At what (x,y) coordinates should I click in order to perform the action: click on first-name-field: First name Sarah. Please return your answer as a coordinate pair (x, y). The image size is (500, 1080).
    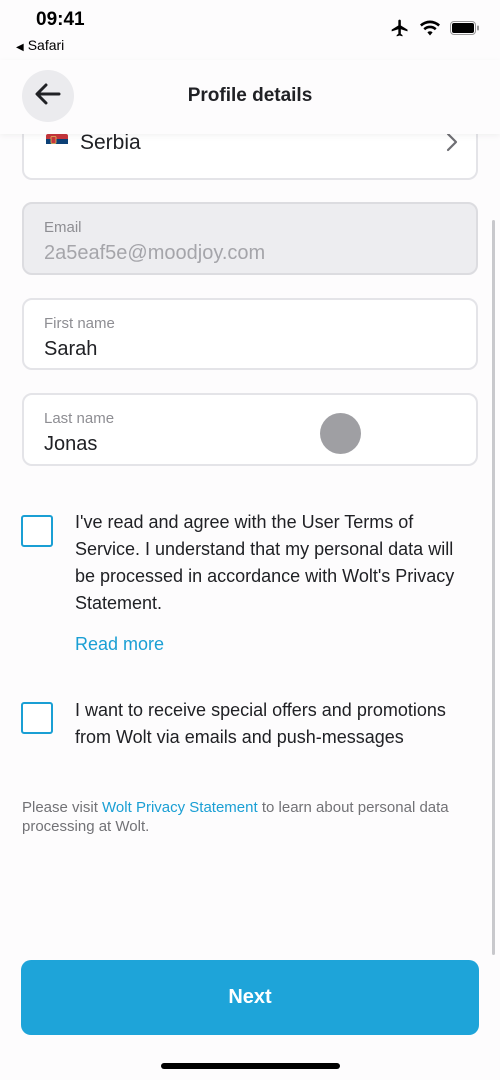
    Looking at the image, I should click on (250, 334).